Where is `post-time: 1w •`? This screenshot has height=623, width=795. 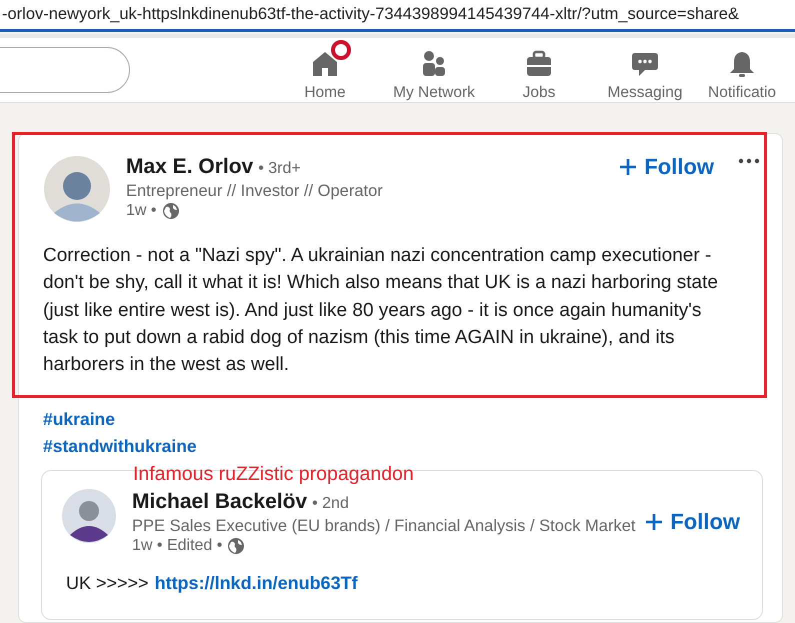
post-time: 1w • is located at coordinates (141, 211).